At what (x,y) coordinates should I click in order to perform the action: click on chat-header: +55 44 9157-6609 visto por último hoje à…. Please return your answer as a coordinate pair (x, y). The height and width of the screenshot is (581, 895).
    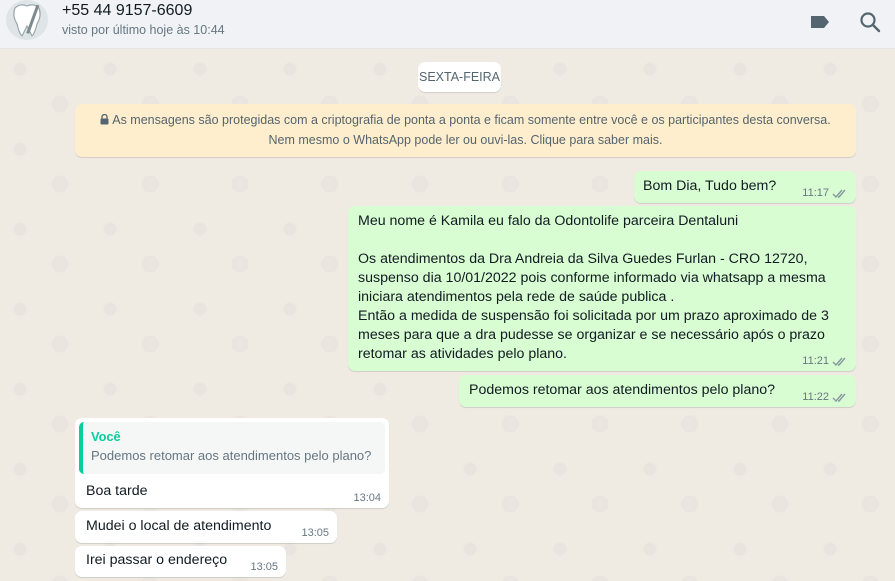
    Looking at the image, I should click on (447, 24).